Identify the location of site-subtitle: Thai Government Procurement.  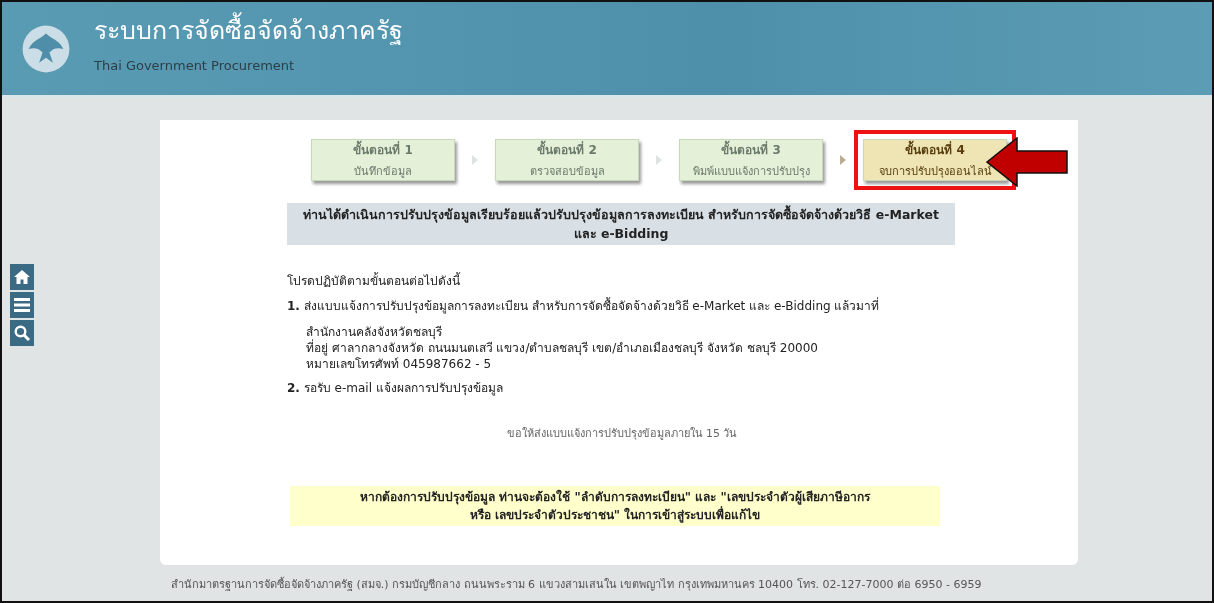
(195, 65).